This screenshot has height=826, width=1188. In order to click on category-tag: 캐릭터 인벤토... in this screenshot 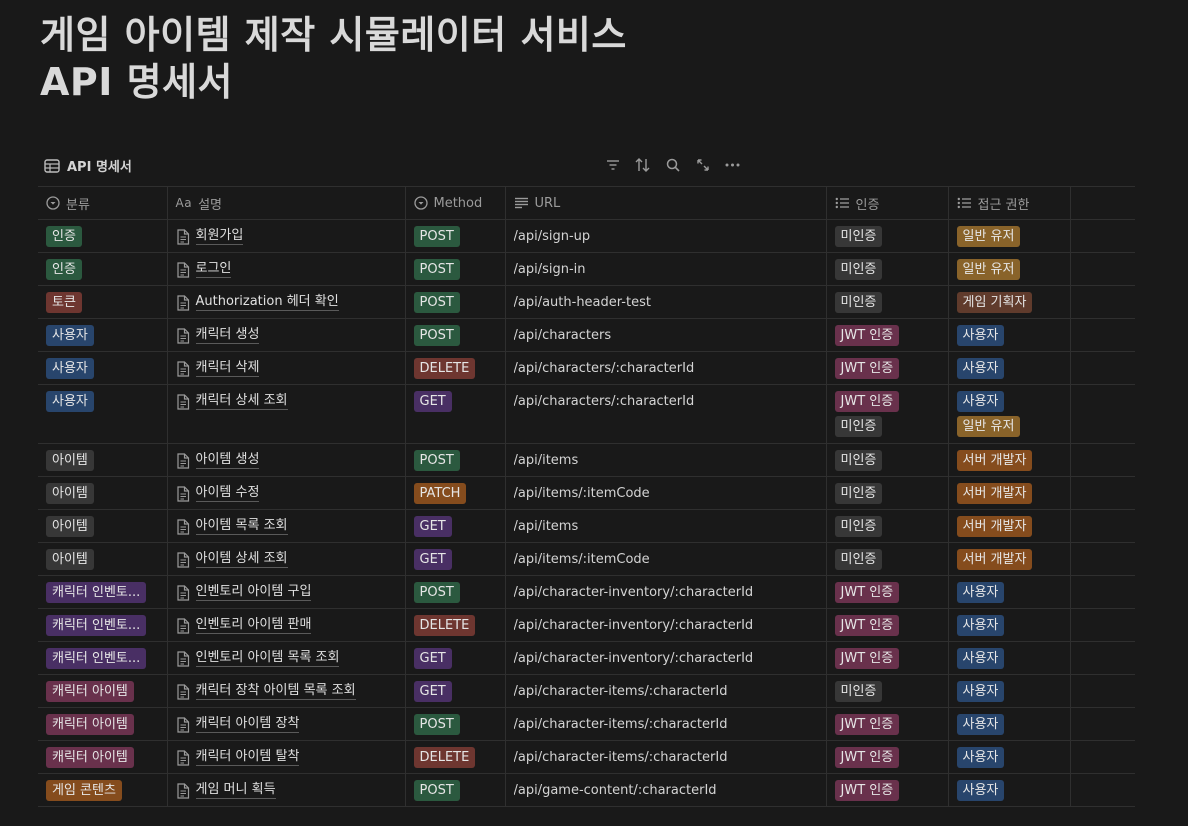, I will do `click(96, 592)`.